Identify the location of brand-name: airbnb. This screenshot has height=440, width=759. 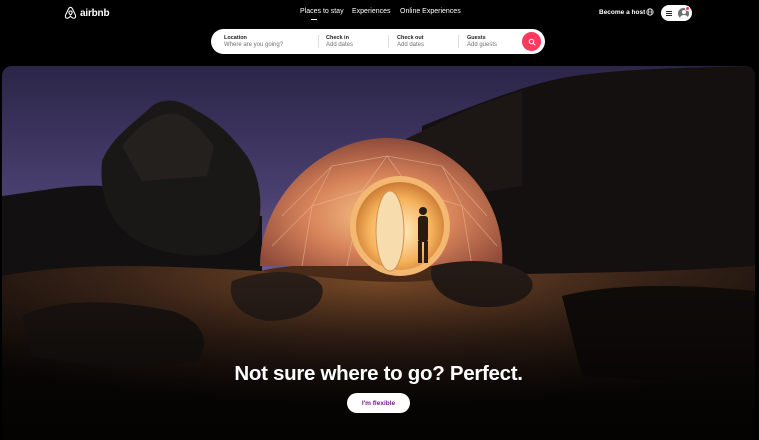
(95, 13).